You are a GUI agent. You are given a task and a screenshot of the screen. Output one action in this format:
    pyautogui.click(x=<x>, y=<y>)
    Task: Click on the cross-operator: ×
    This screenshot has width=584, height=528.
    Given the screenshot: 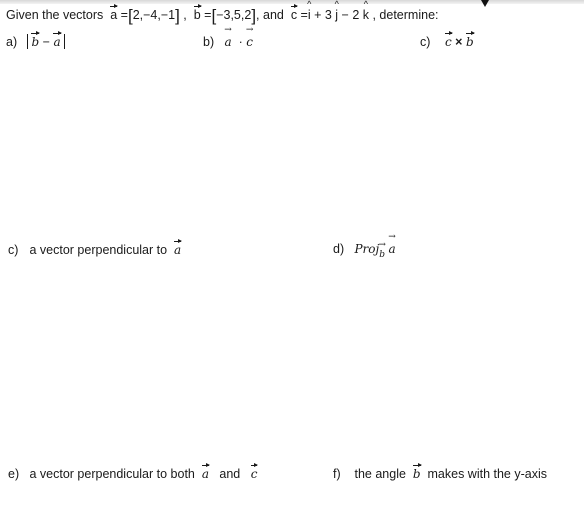 What is the action you would take?
    pyautogui.click(x=459, y=42)
    